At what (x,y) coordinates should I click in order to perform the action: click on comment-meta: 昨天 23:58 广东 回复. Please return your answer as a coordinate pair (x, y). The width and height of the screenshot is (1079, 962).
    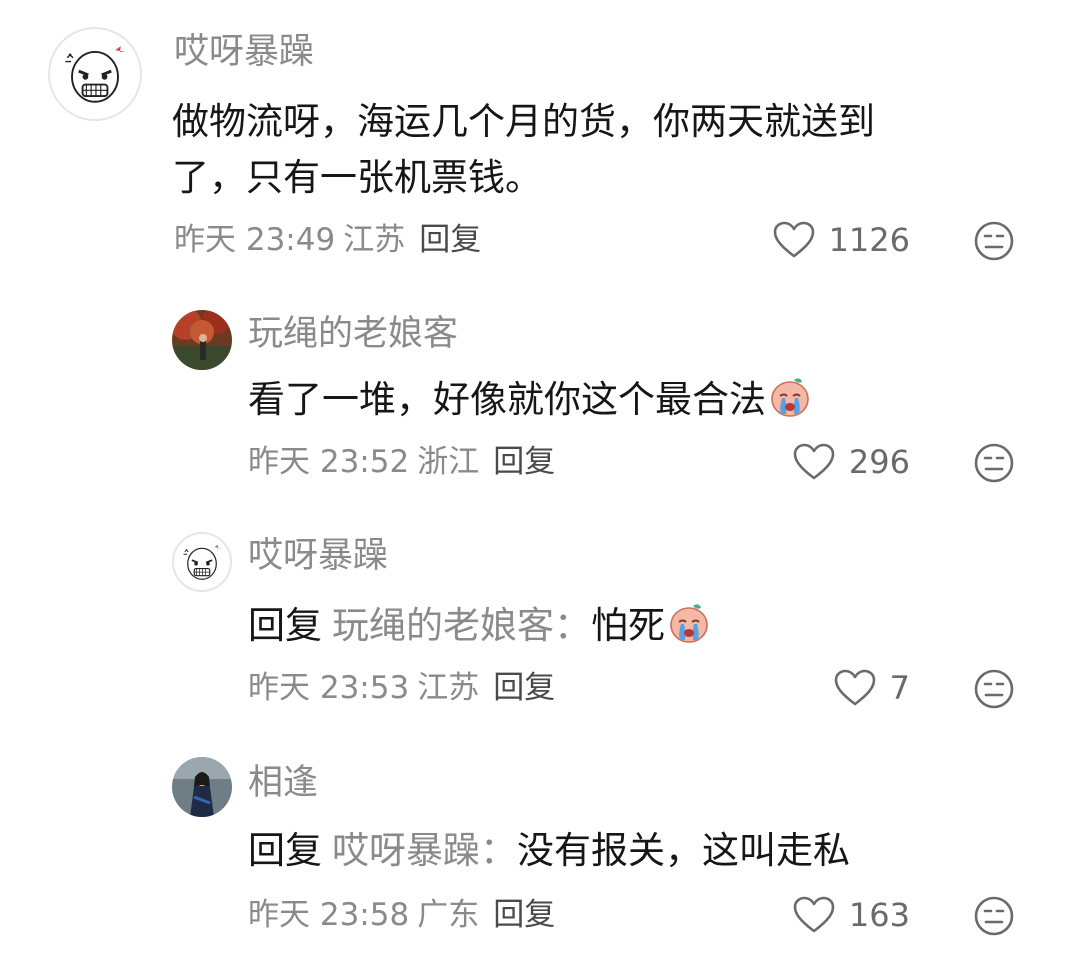
    Looking at the image, I should click on (405, 915).